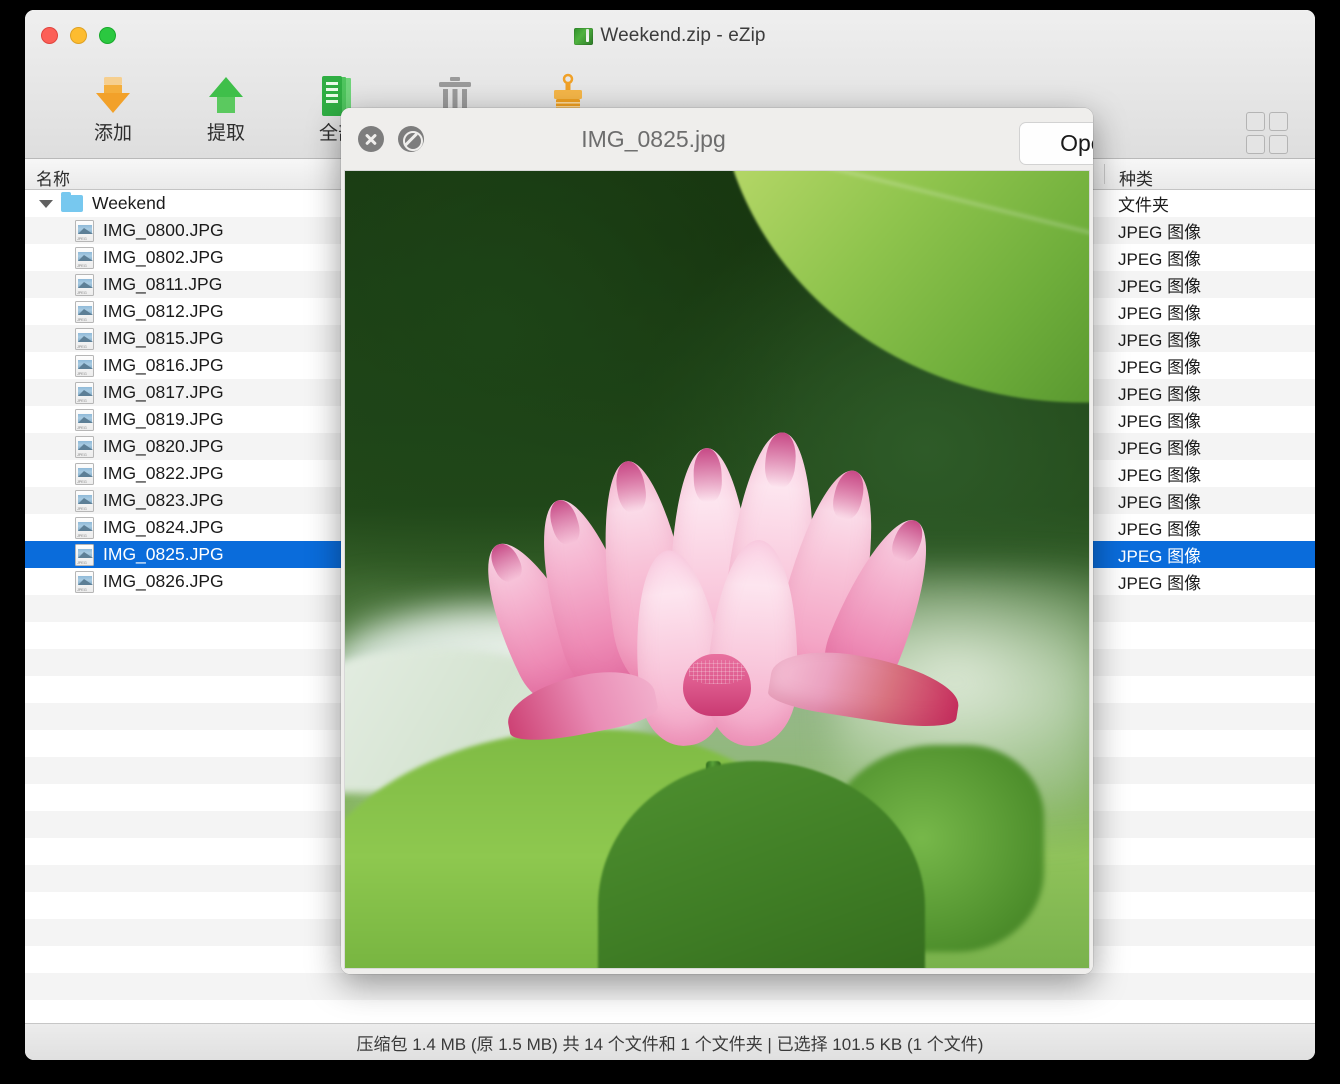 The width and height of the screenshot is (1340, 1084). I want to click on file-name-cell: JPEG IMG_0819.JPG, so click(124, 419).